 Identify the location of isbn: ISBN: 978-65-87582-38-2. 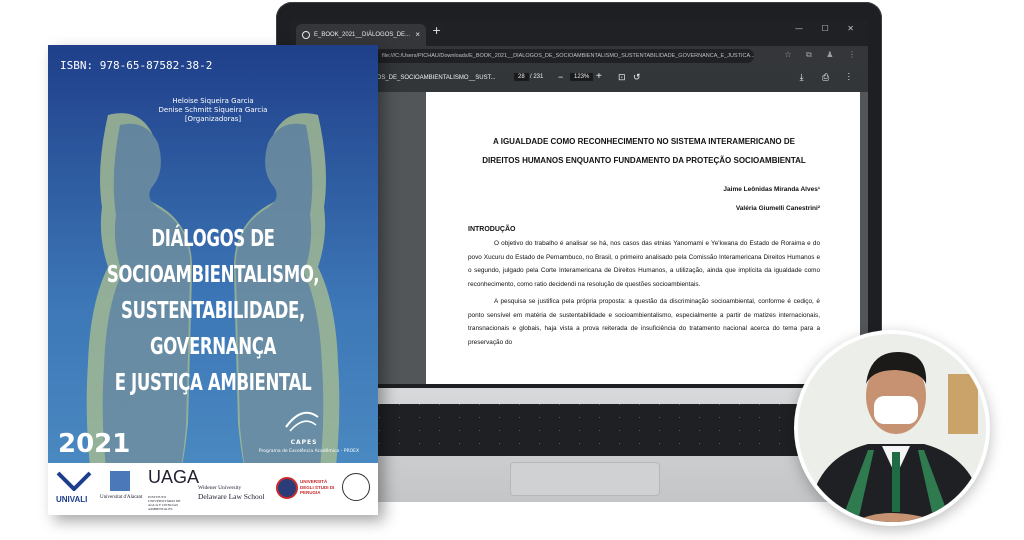
(136, 65).